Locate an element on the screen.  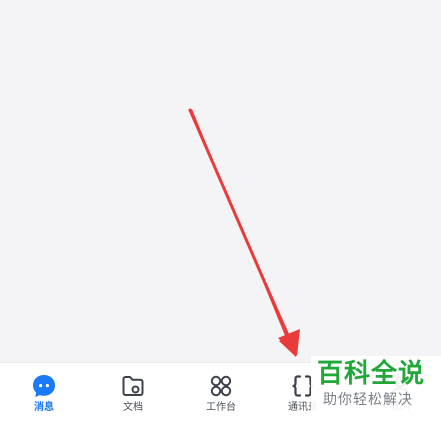
tab-workbench-label: 工作台 is located at coordinates (221, 407).